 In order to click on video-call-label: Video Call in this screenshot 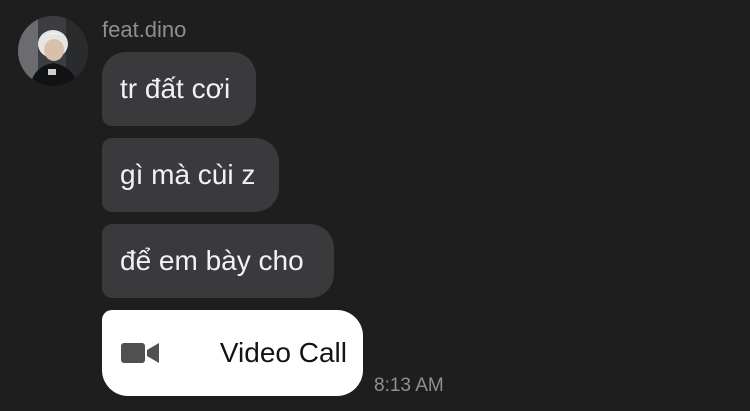, I will do `click(283, 352)`.